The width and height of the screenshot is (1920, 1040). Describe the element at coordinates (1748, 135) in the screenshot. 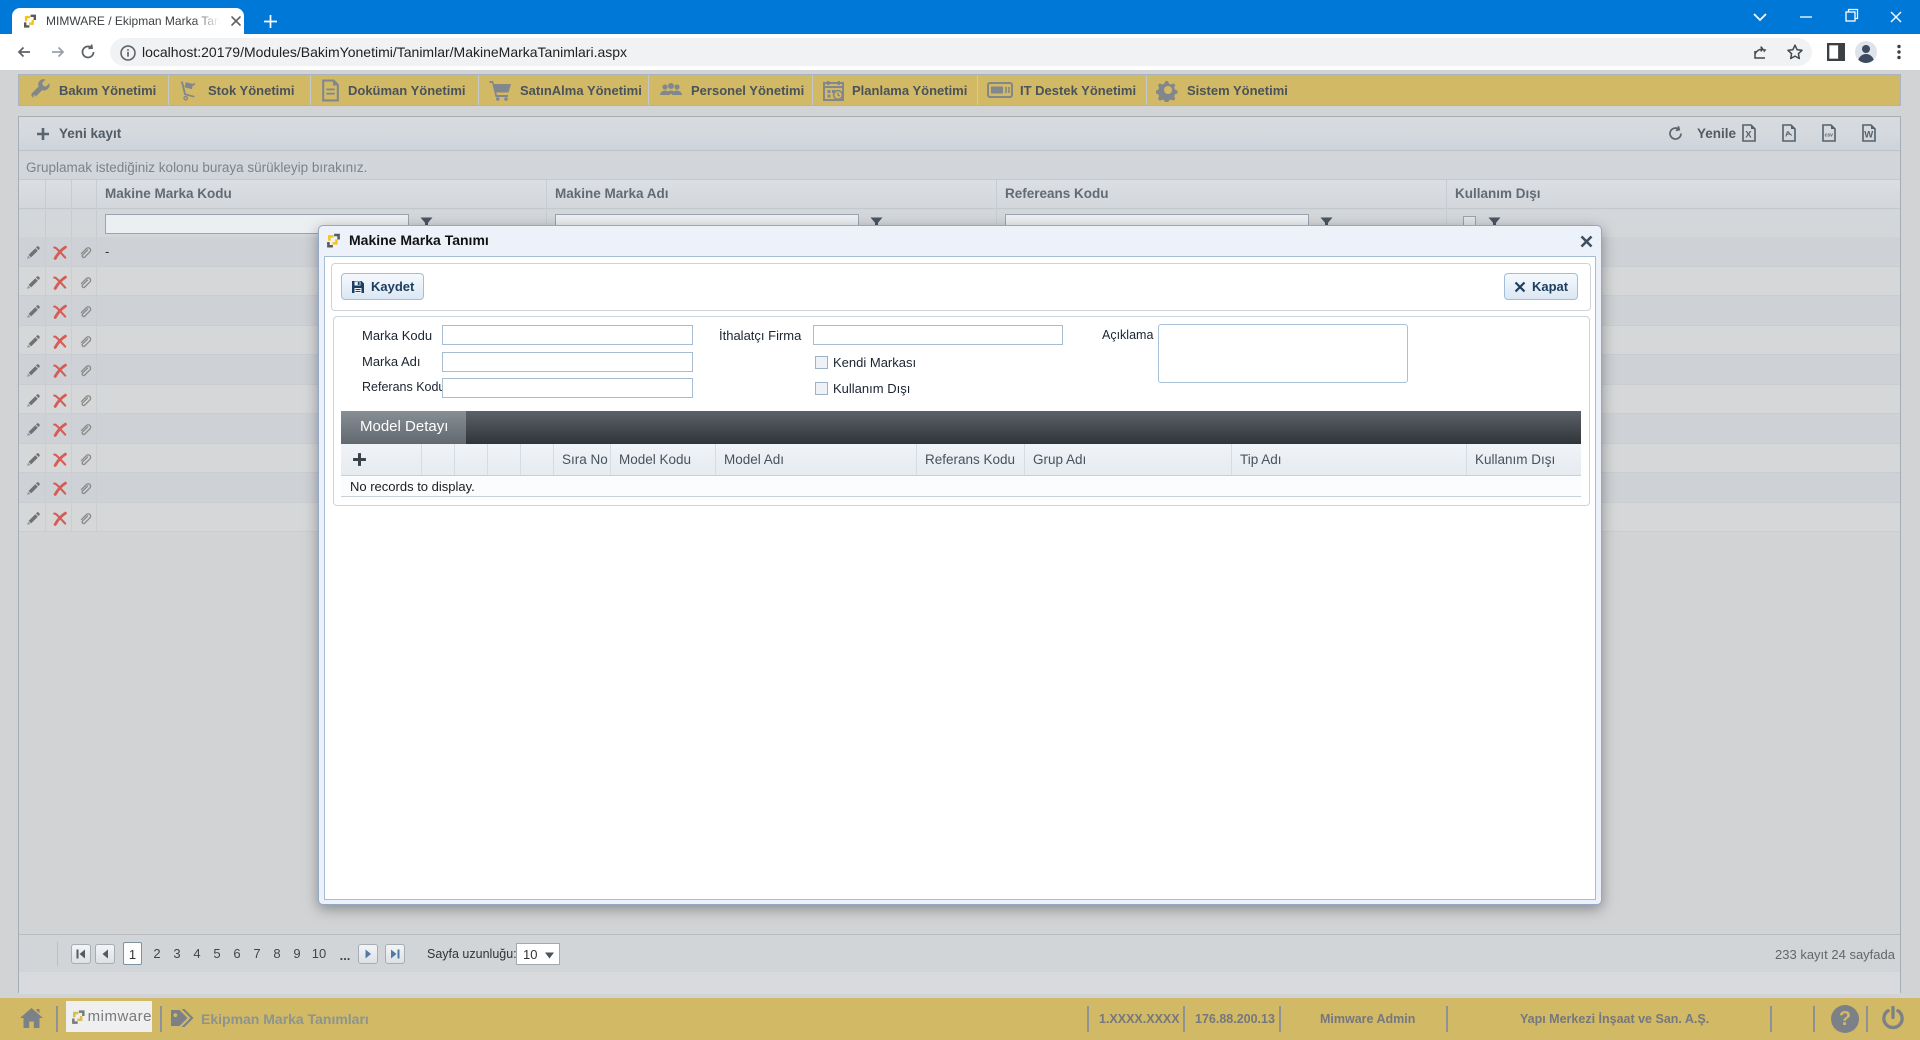

I see `svg-text: X` at that location.